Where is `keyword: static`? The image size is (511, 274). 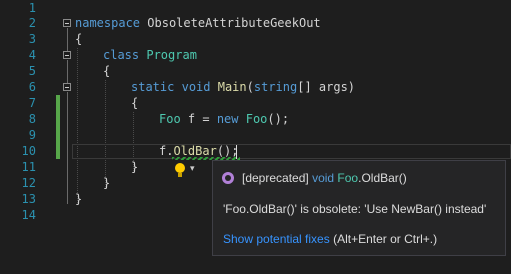
keyword: static is located at coordinates (153, 87).